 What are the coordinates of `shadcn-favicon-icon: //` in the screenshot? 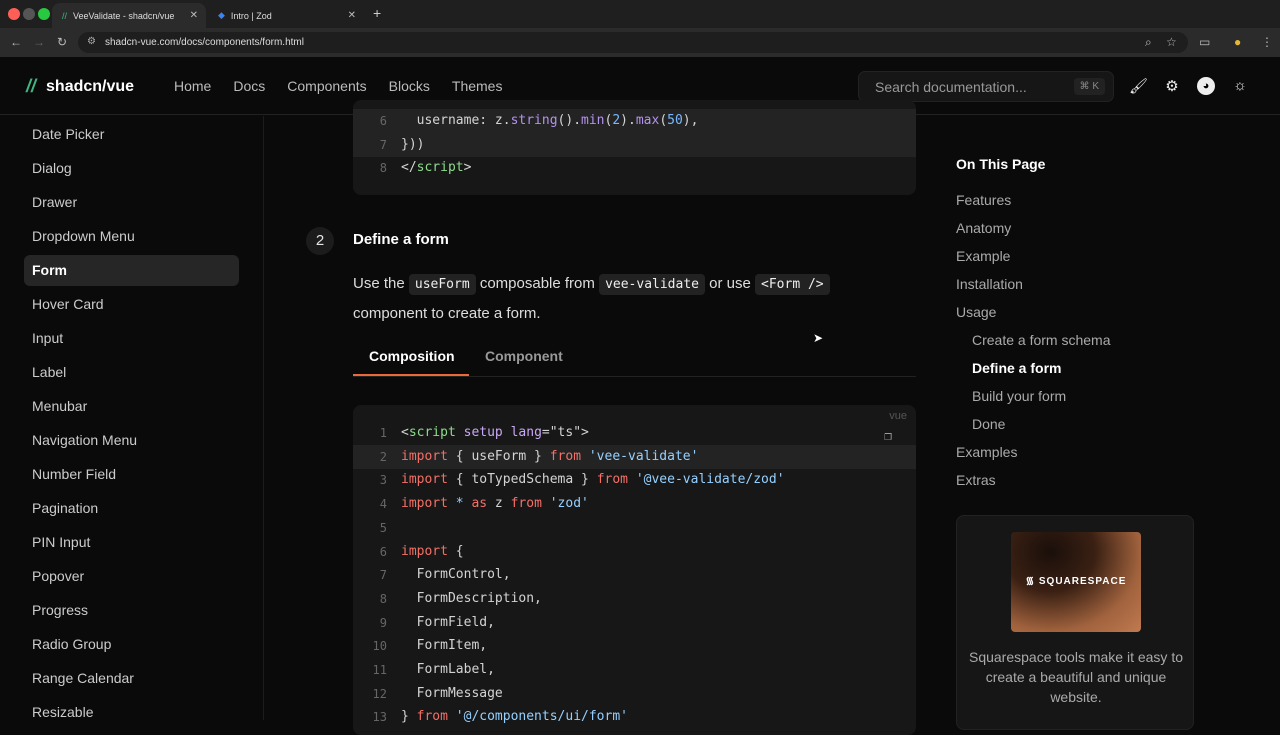 It's located at (65, 15).